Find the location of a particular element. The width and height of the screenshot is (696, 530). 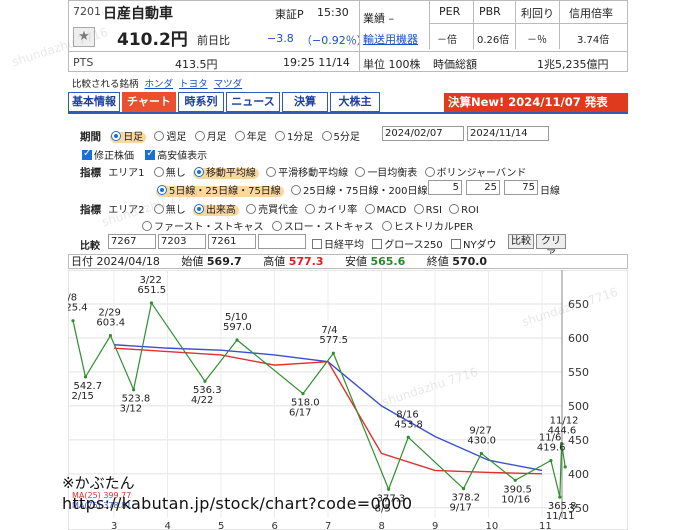

area2-turnover: 売買代金 is located at coordinates (272, 210).